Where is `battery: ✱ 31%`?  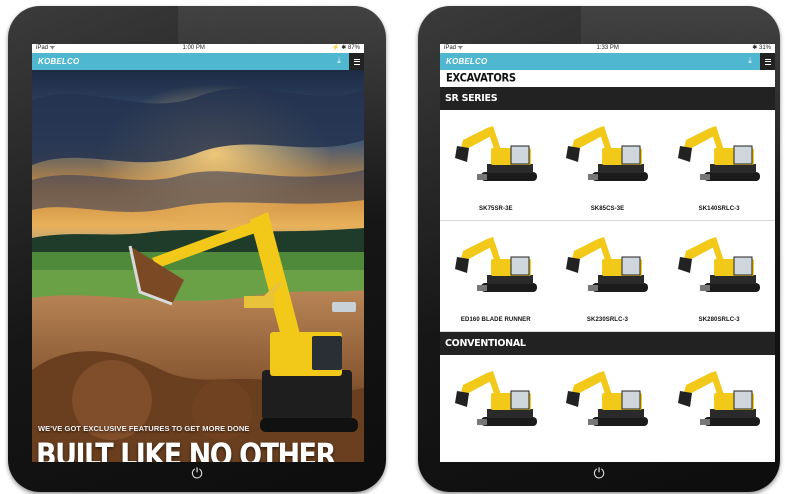 battery: ✱ 31% is located at coordinates (761, 48).